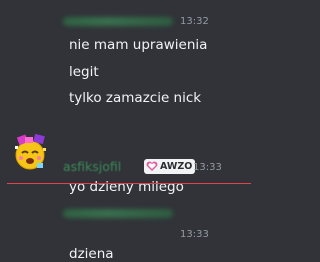 The height and width of the screenshot is (262, 320). Describe the element at coordinates (129, 183) in the screenshot. I see `new-messages-divider` at that location.